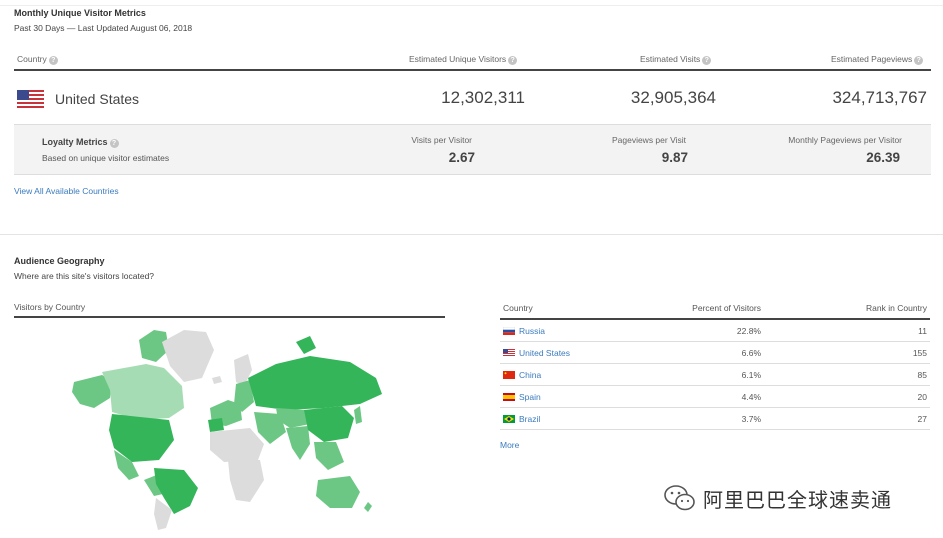  What do you see at coordinates (217, 380) in the screenshot?
I see `map-iceland` at bounding box center [217, 380].